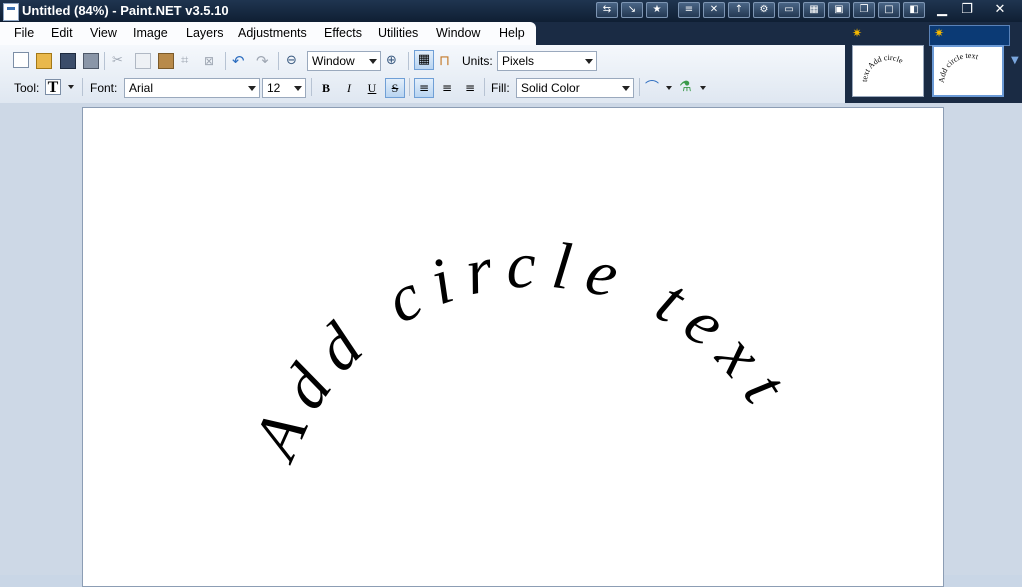 This screenshot has height=587, width=1022. What do you see at coordinates (687, 87) in the screenshot?
I see `blend-mode-icon: ⚗` at bounding box center [687, 87].